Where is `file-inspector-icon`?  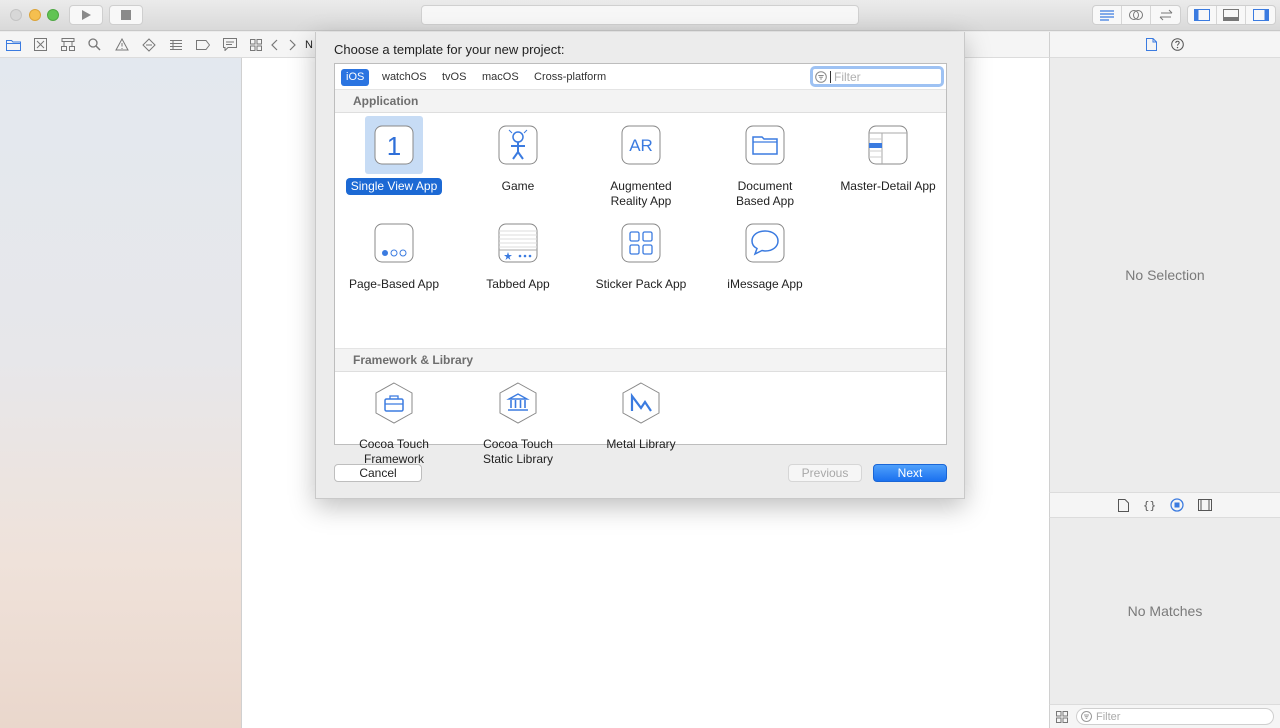
file-inspector-icon is located at coordinates (1151, 44).